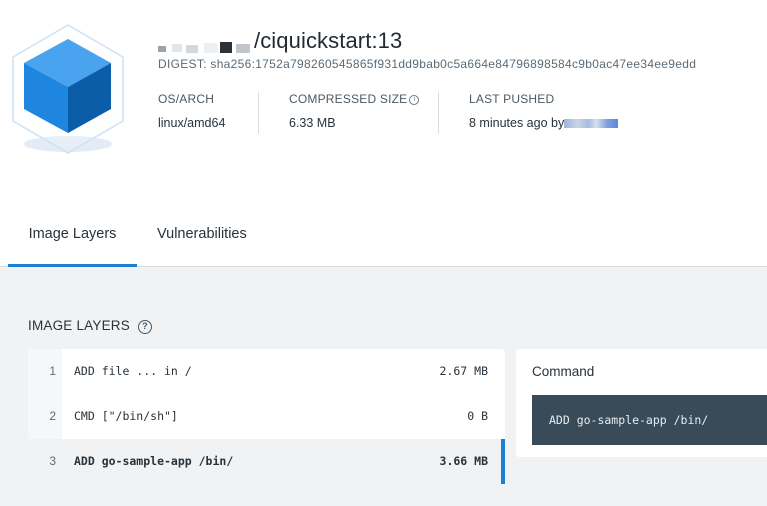  Describe the element at coordinates (348, 113) in the screenshot. I see `compressed-size-block: COMPRESSED SIZE i 6.33 MB` at that location.